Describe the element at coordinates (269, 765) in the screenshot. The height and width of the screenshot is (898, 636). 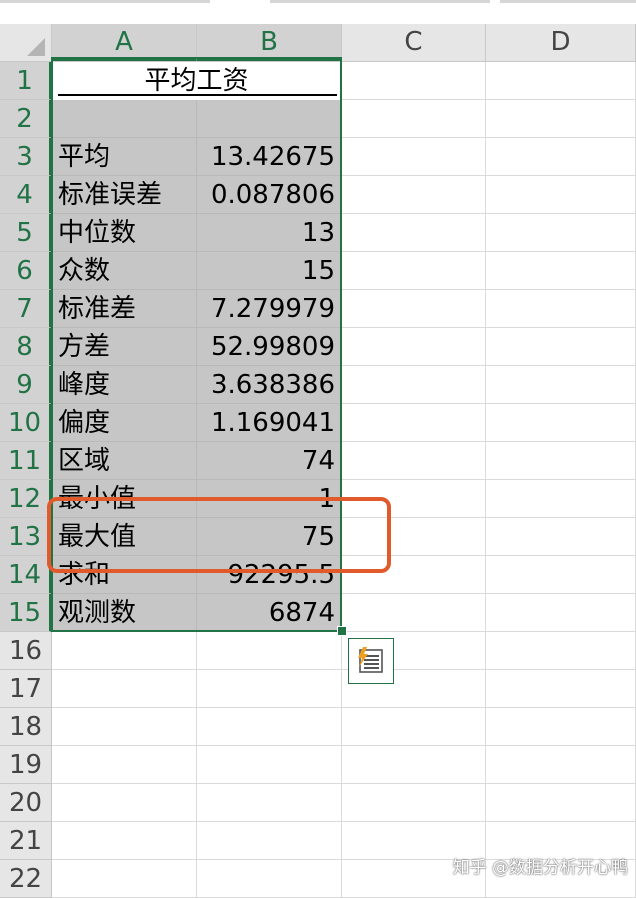
I see `cell-b19` at that location.